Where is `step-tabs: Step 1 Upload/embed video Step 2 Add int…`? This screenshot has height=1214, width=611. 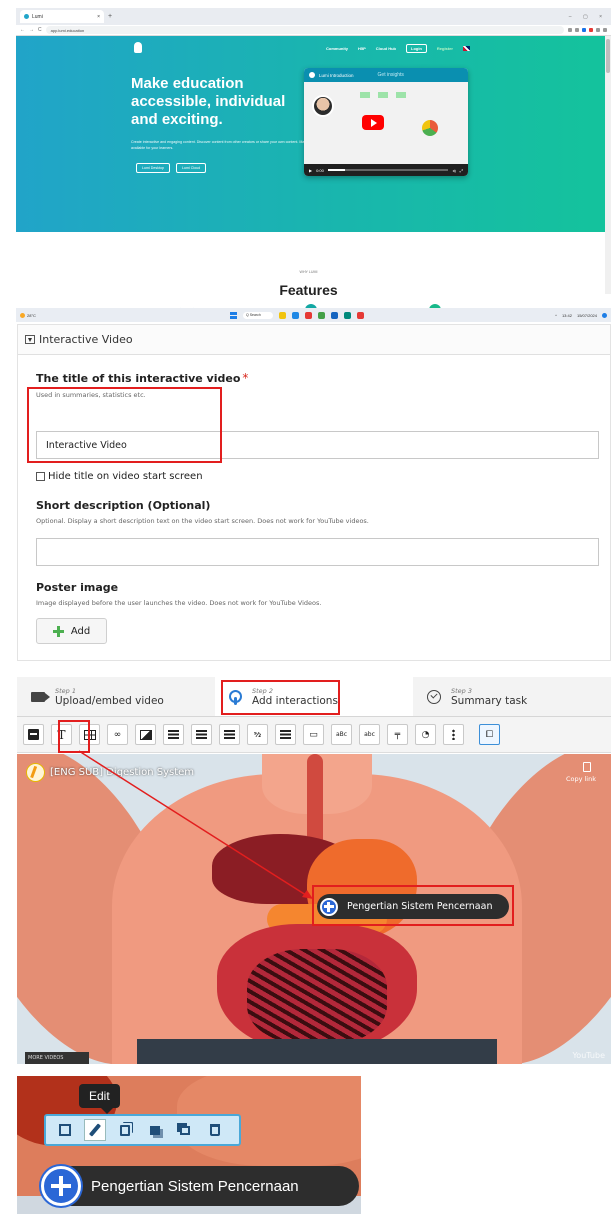 step-tabs: Step 1 Upload/embed video Step 2 Add int… is located at coordinates (314, 697).